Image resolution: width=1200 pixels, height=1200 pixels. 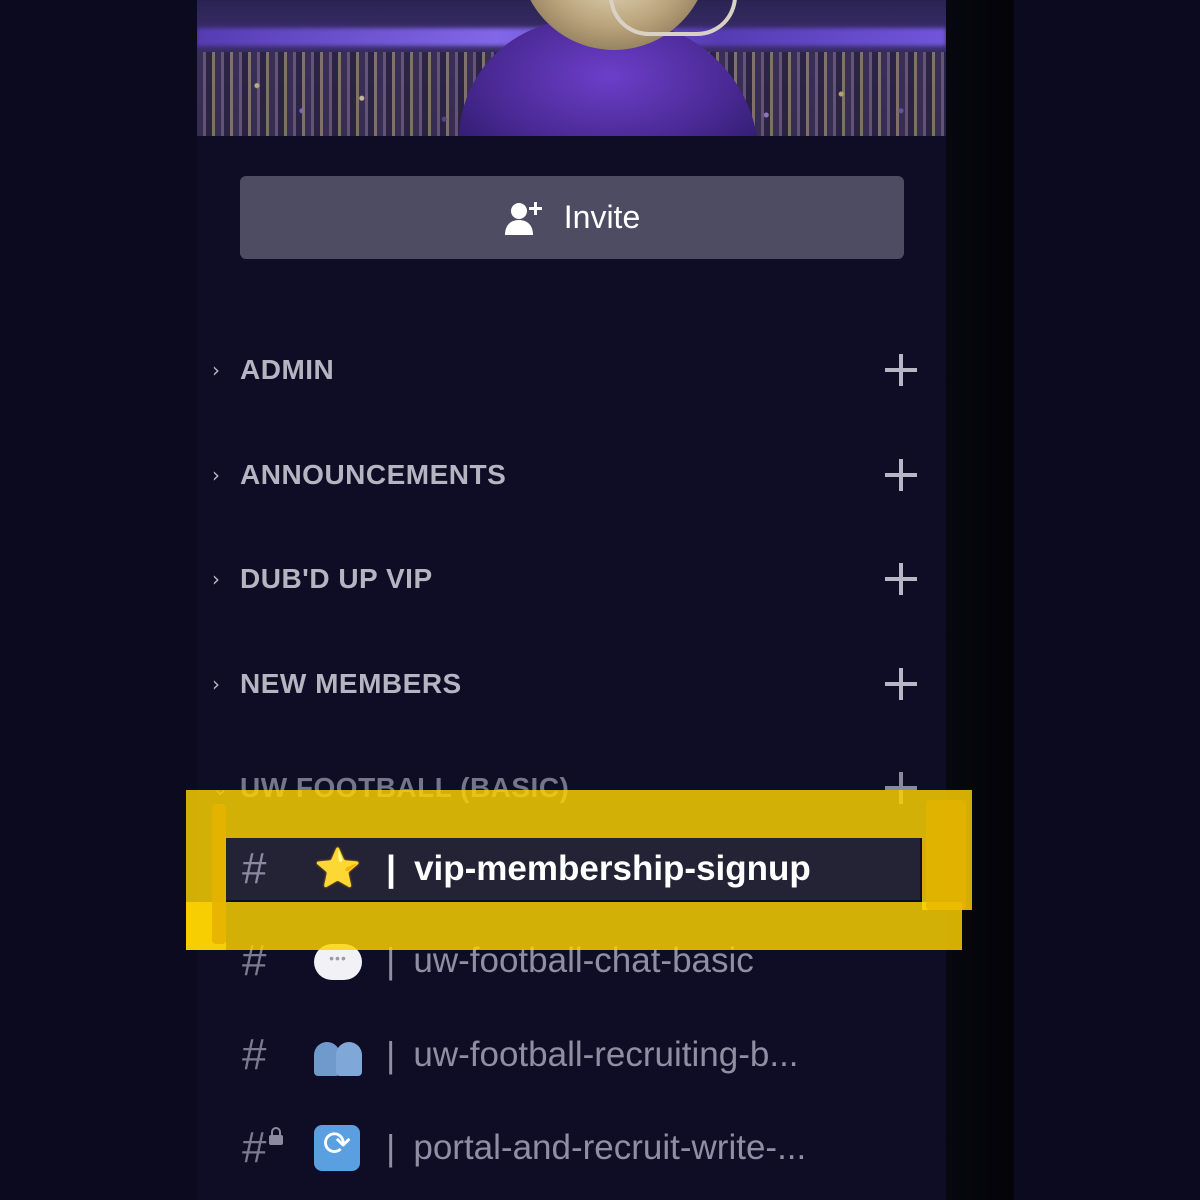 What do you see at coordinates (266, 1148) in the screenshot?
I see `locked-hash-icon: #` at bounding box center [266, 1148].